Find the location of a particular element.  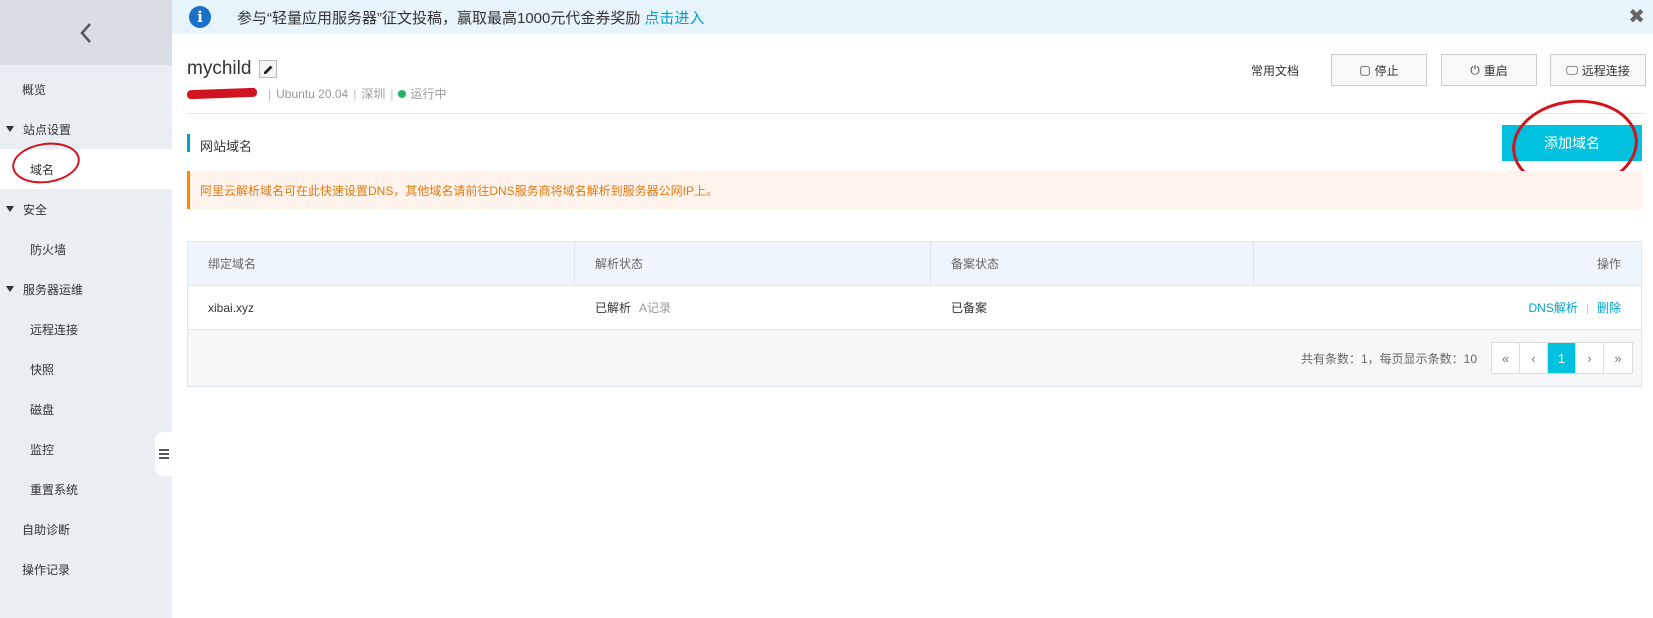

cell-domain: xibai.xyz is located at coordinates (231, 307).